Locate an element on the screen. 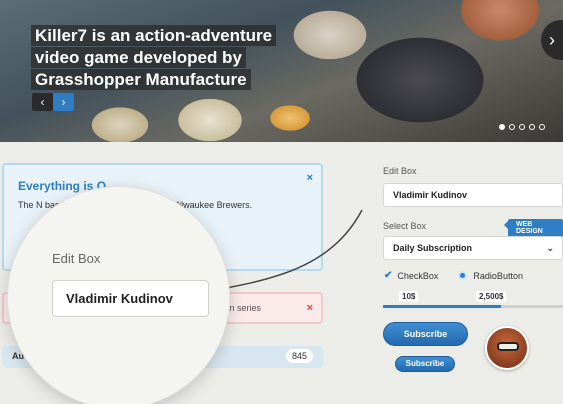  avatar is located at coordinates (507, 348).